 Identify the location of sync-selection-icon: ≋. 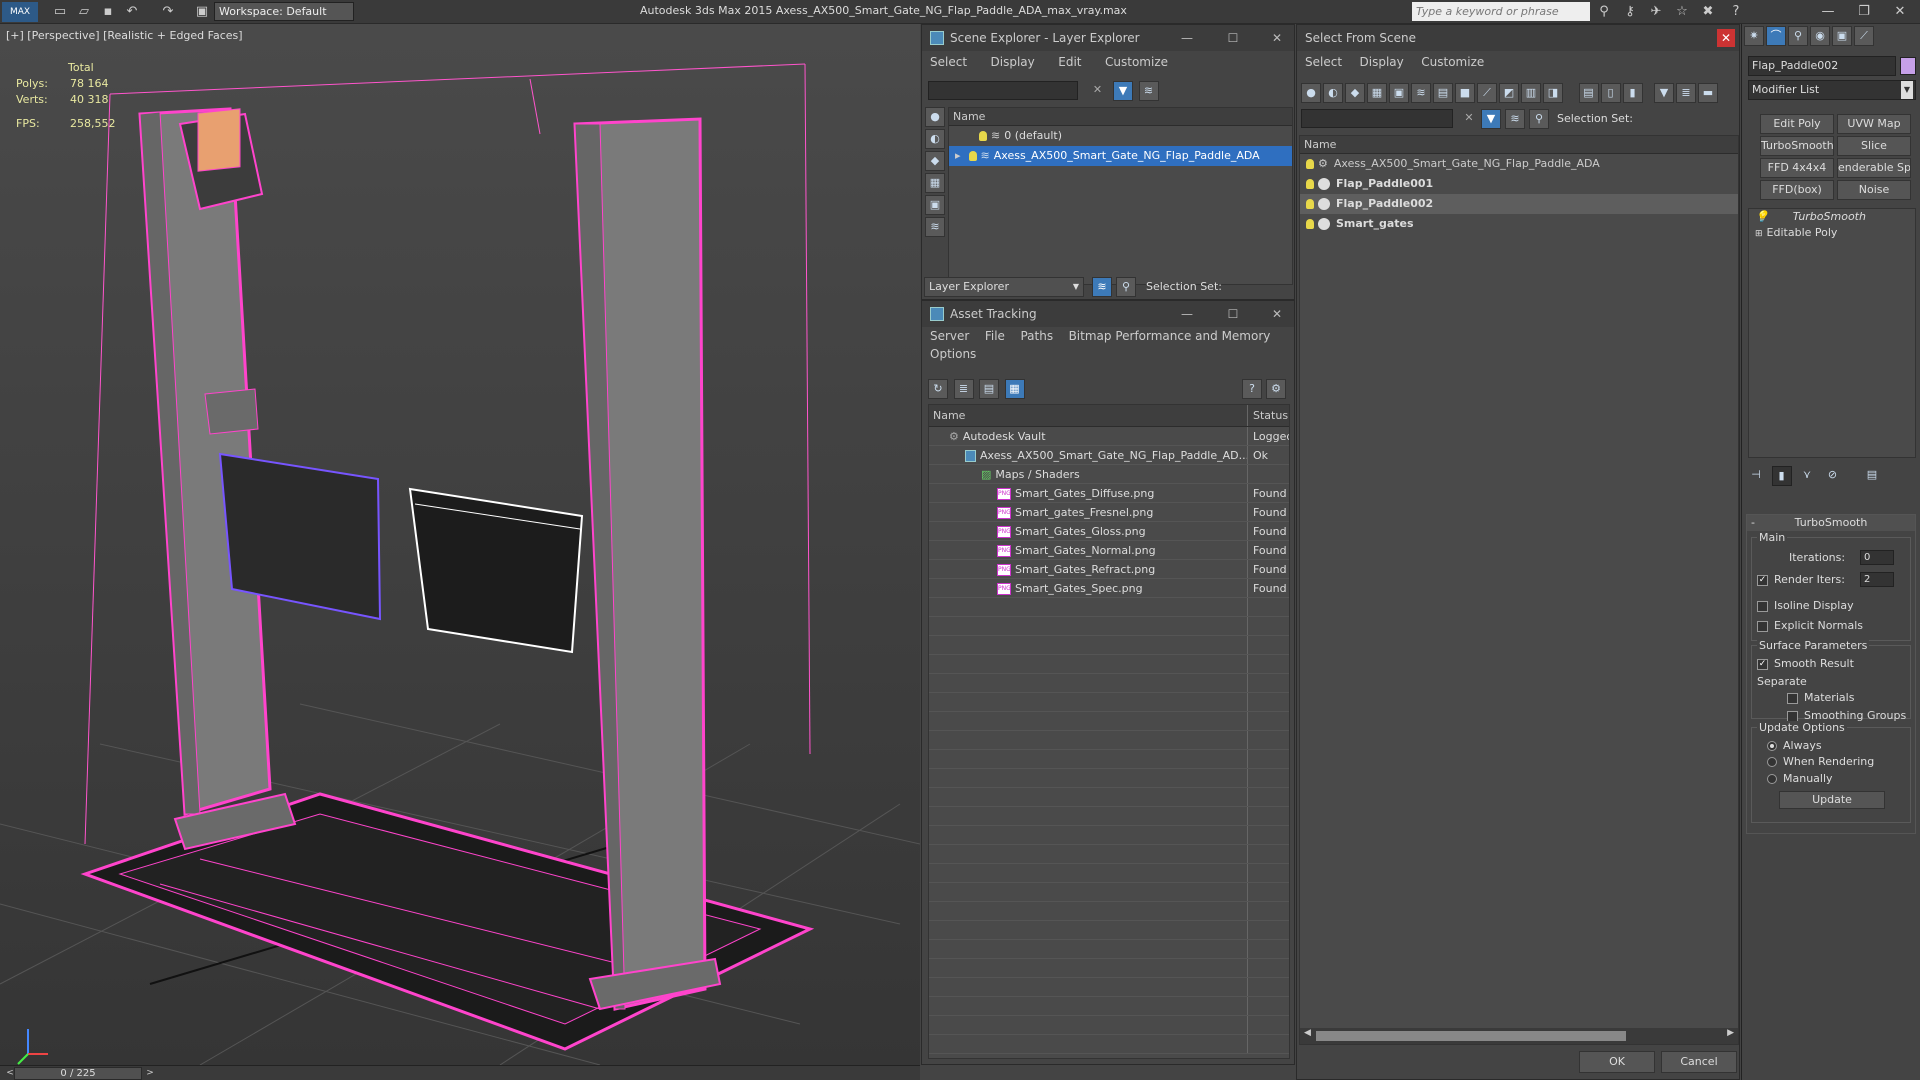
(1148, 91).